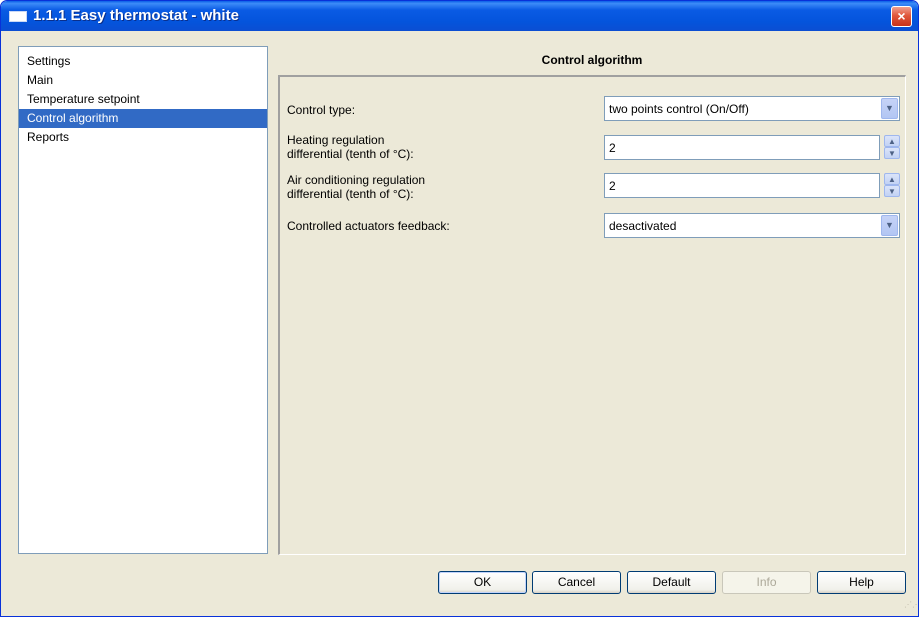  I want to click on close-button: ×, so click(901, 16).